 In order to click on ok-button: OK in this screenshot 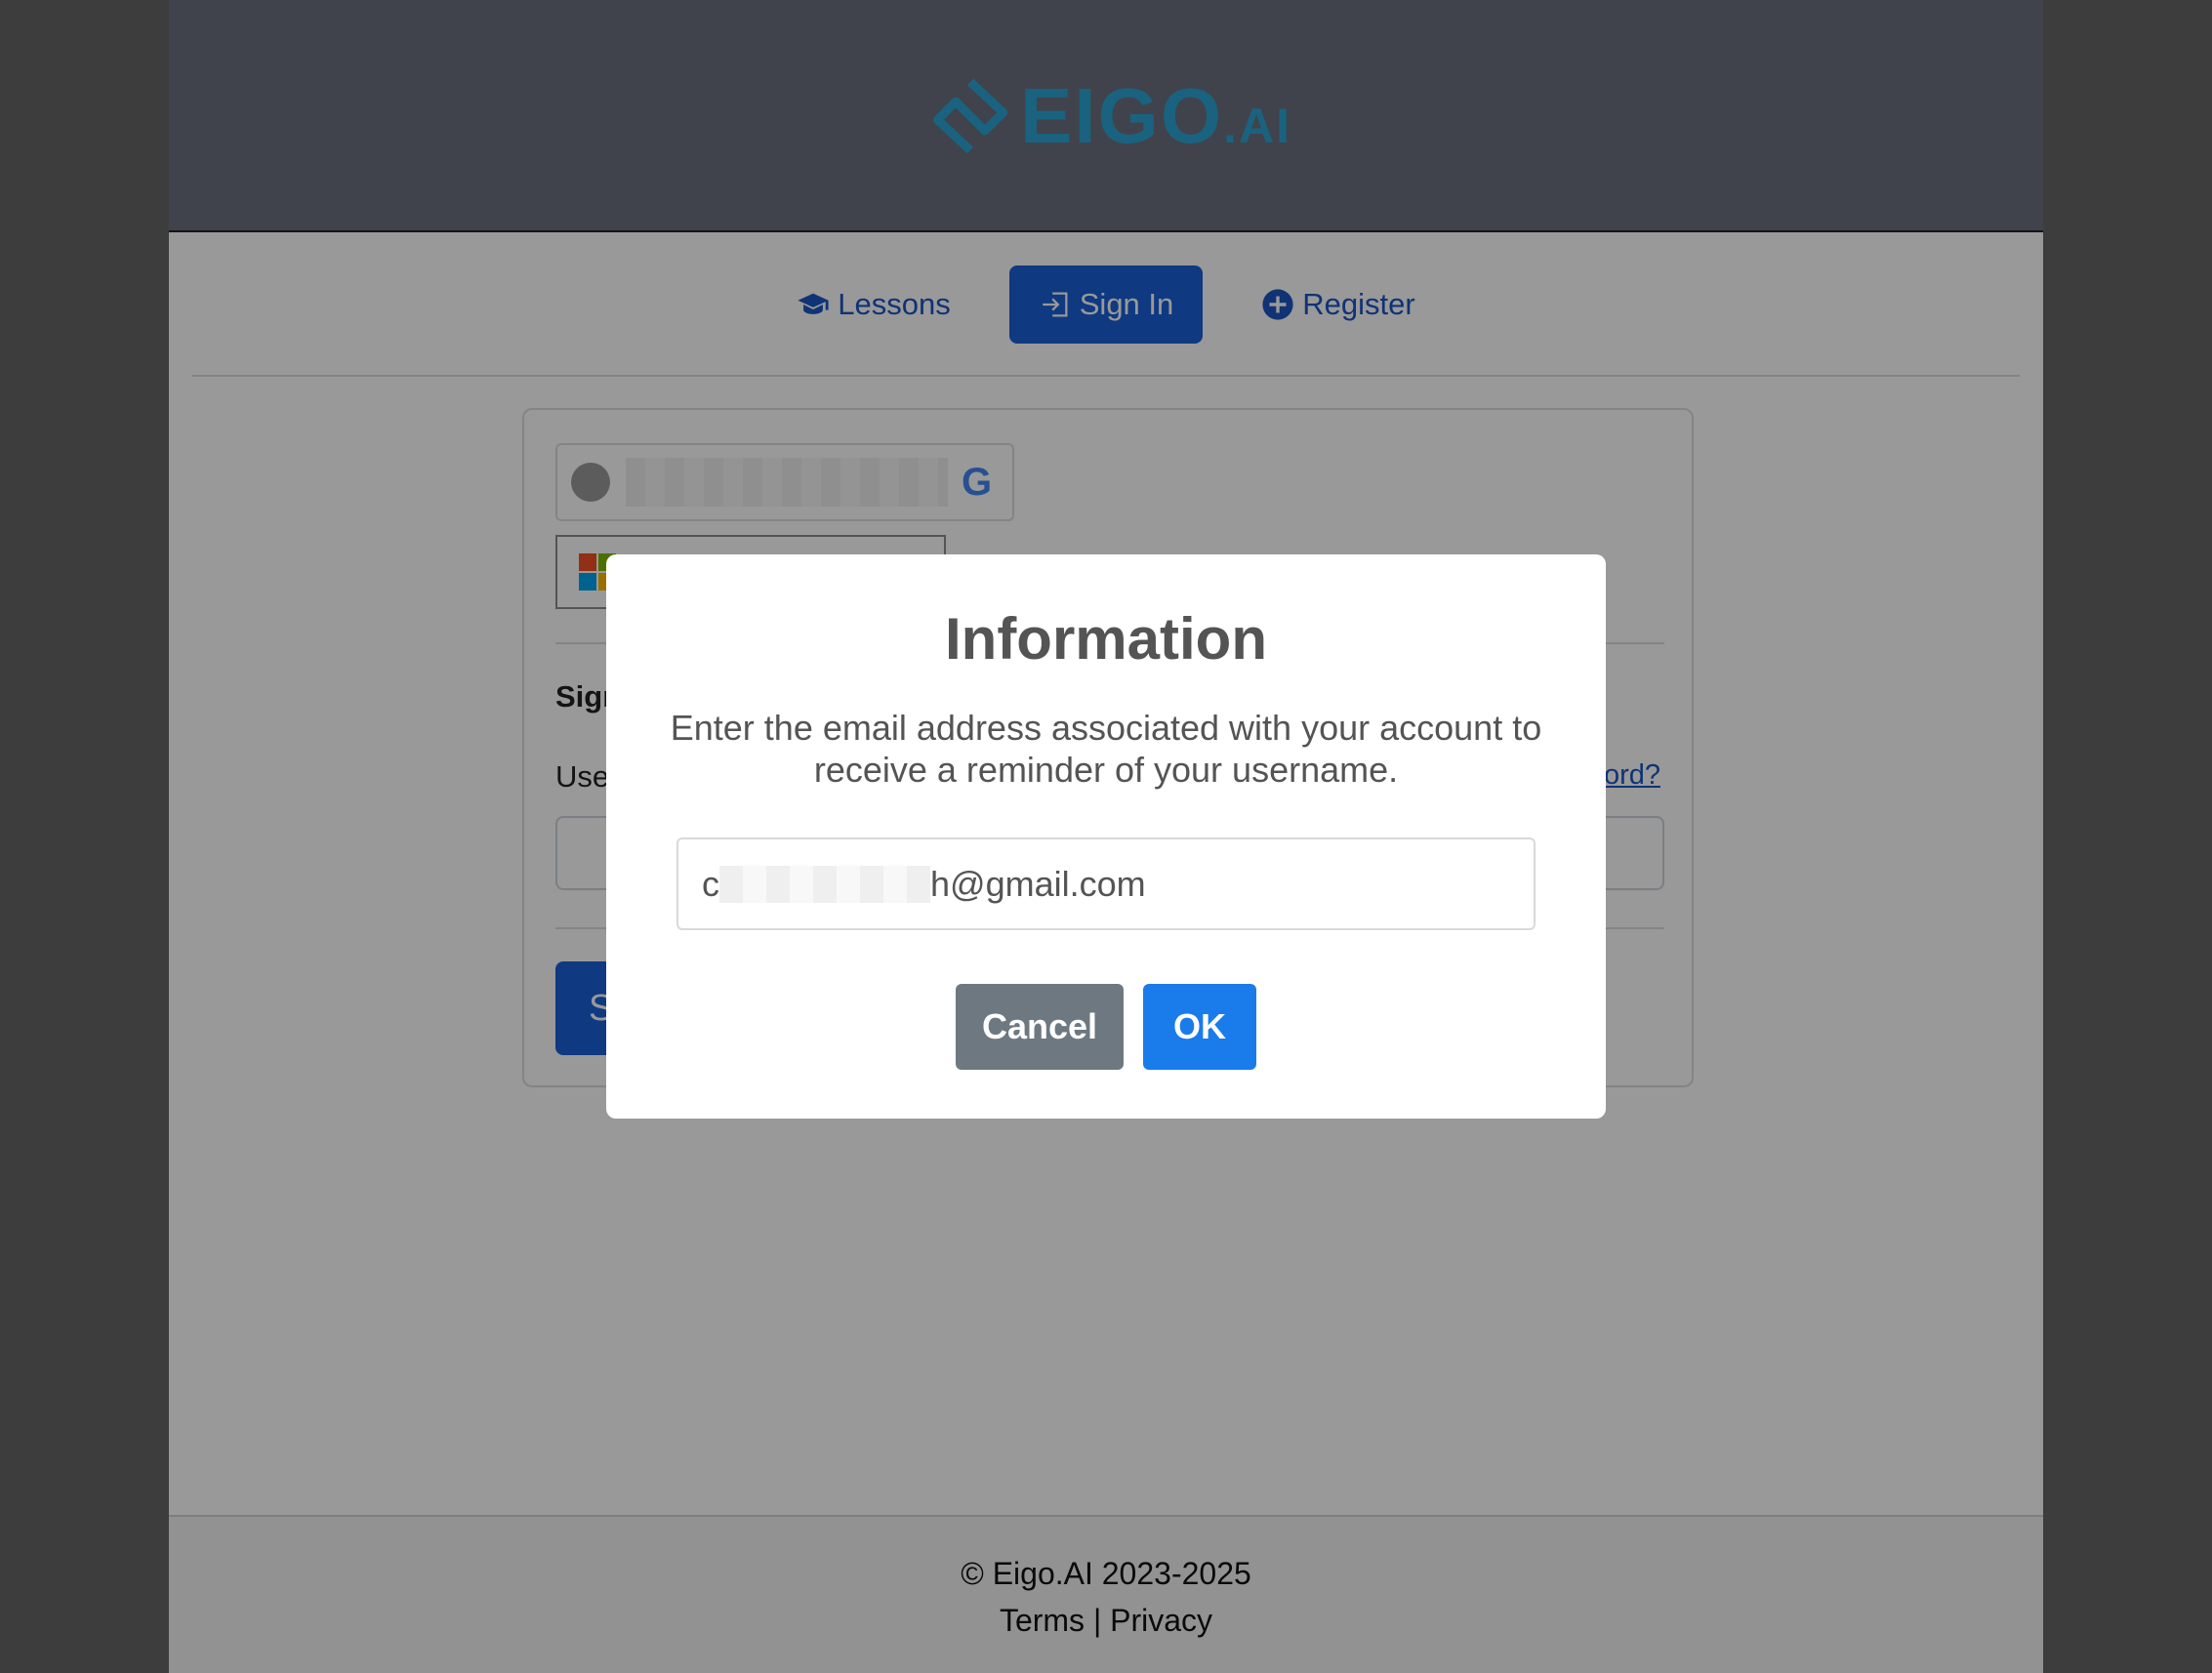, I will do `click(1199, 1027)`.